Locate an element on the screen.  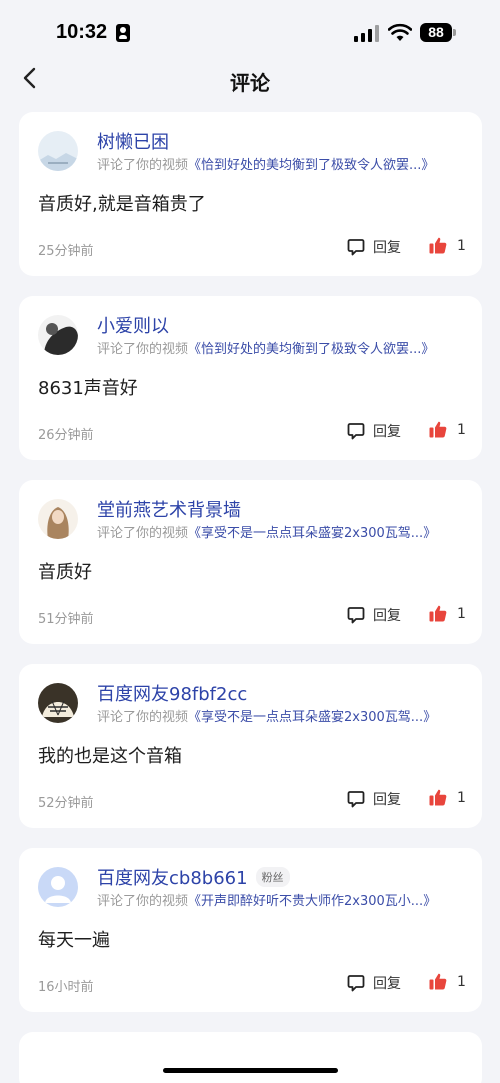
username: 百度网友98fbf2cc is located at coordinates (172, 693).